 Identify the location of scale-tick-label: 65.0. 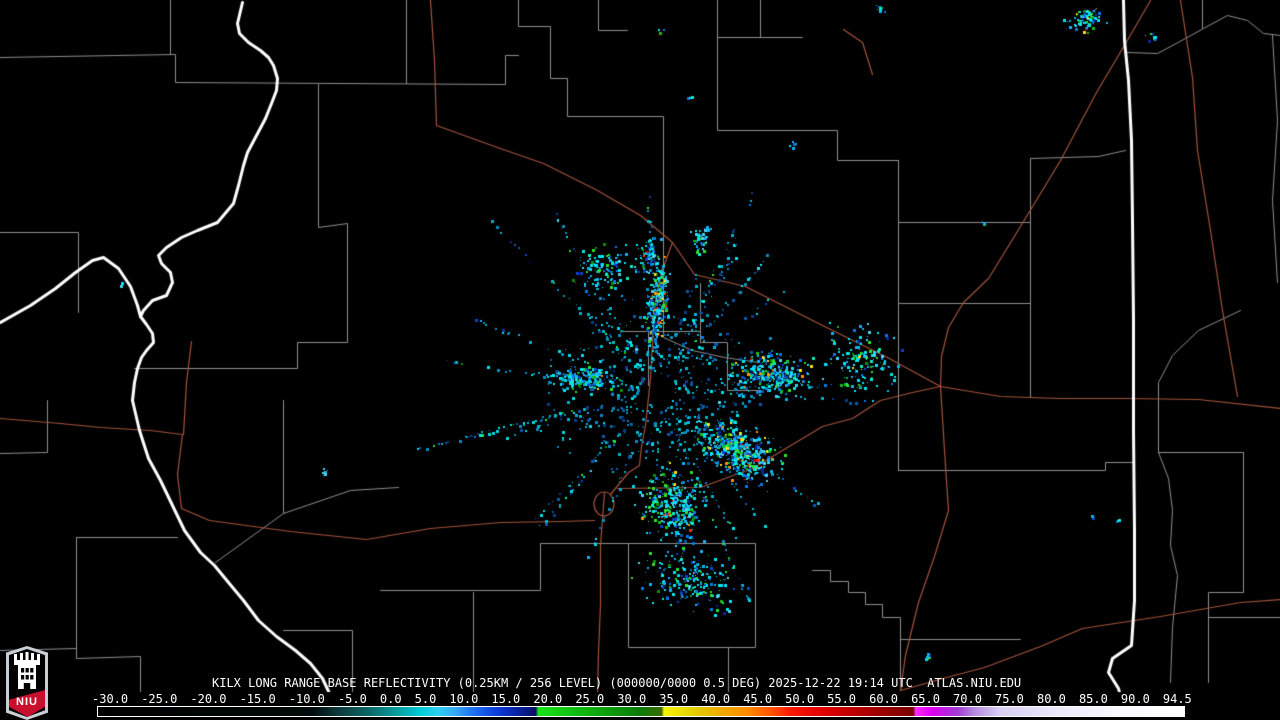
(925, 699).